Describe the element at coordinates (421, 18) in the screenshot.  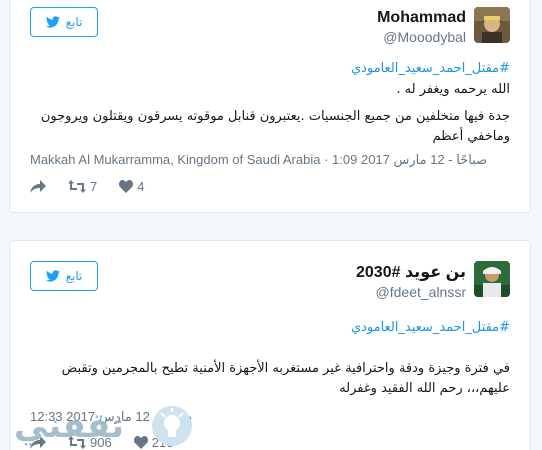
I see `display-name: Mohammad` at that location.